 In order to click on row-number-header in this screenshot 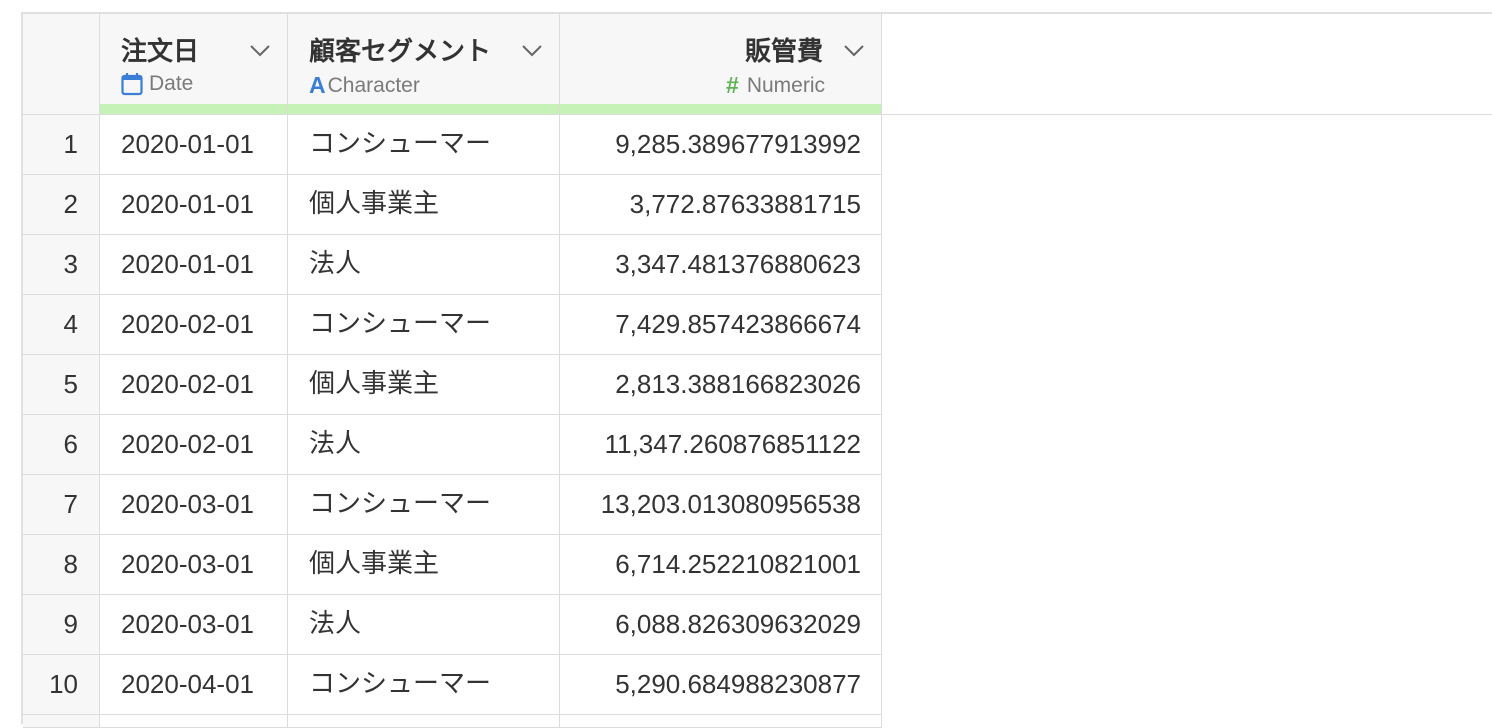, I will do `click(61, 64)`.